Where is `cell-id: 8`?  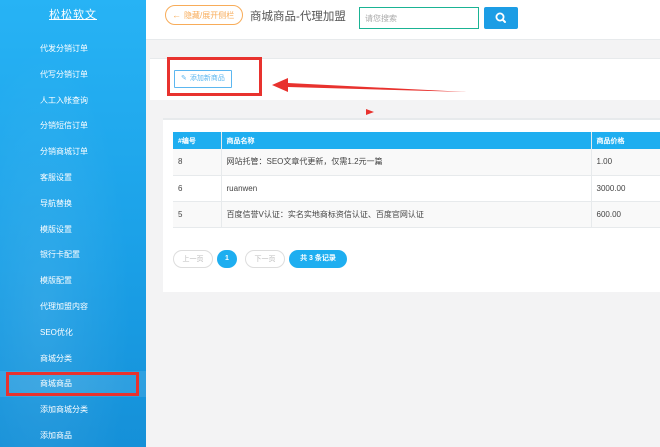
cell-id: 8 is located at coordinates (180, 162).